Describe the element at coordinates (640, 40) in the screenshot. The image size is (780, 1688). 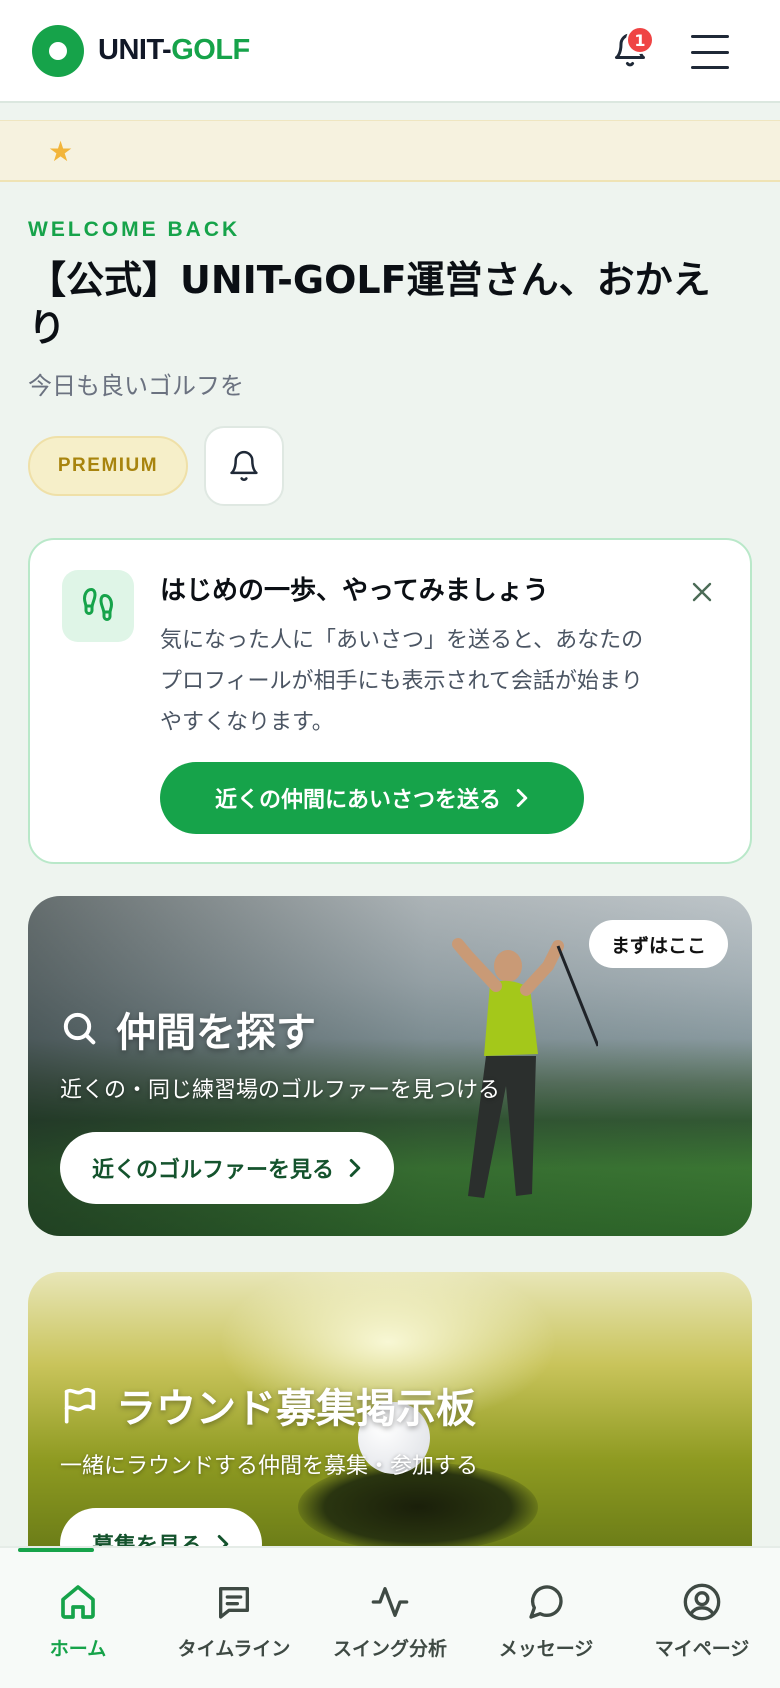
I see `notification-badge: 1` at that location.